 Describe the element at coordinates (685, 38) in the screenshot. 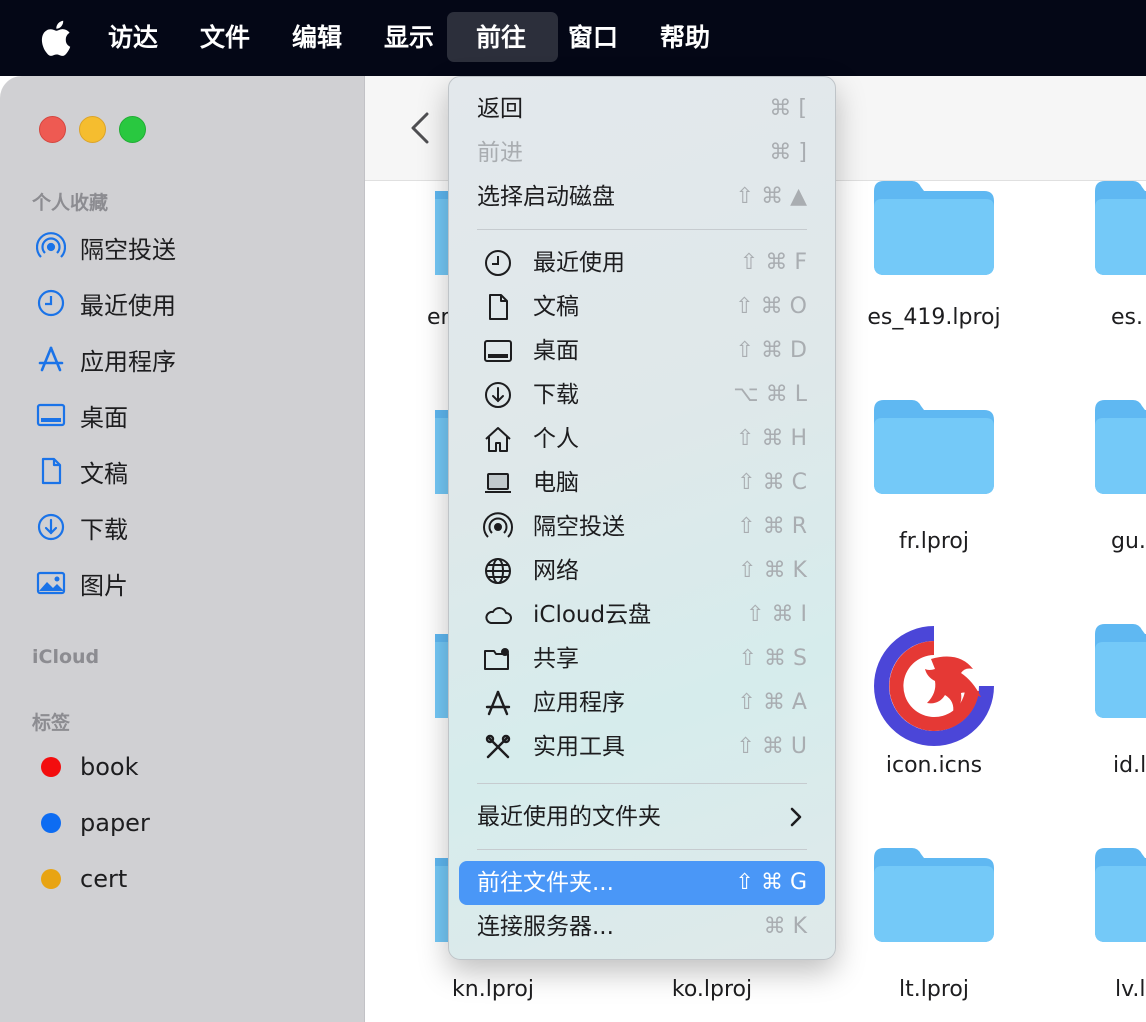

I see `menubar-help: 帮助` at that location.